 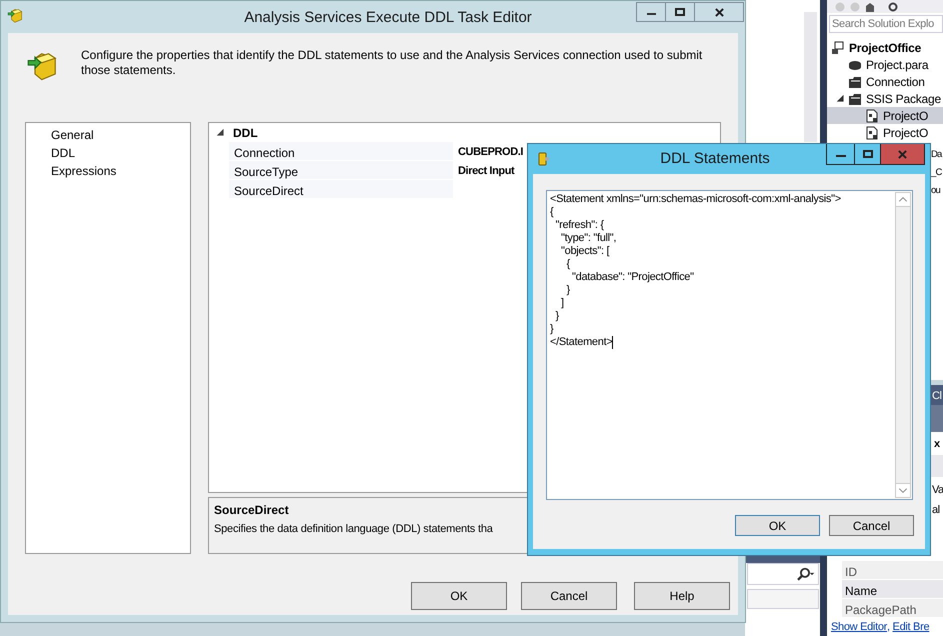 I want to click on project-icon, so click(x=838, y=47).